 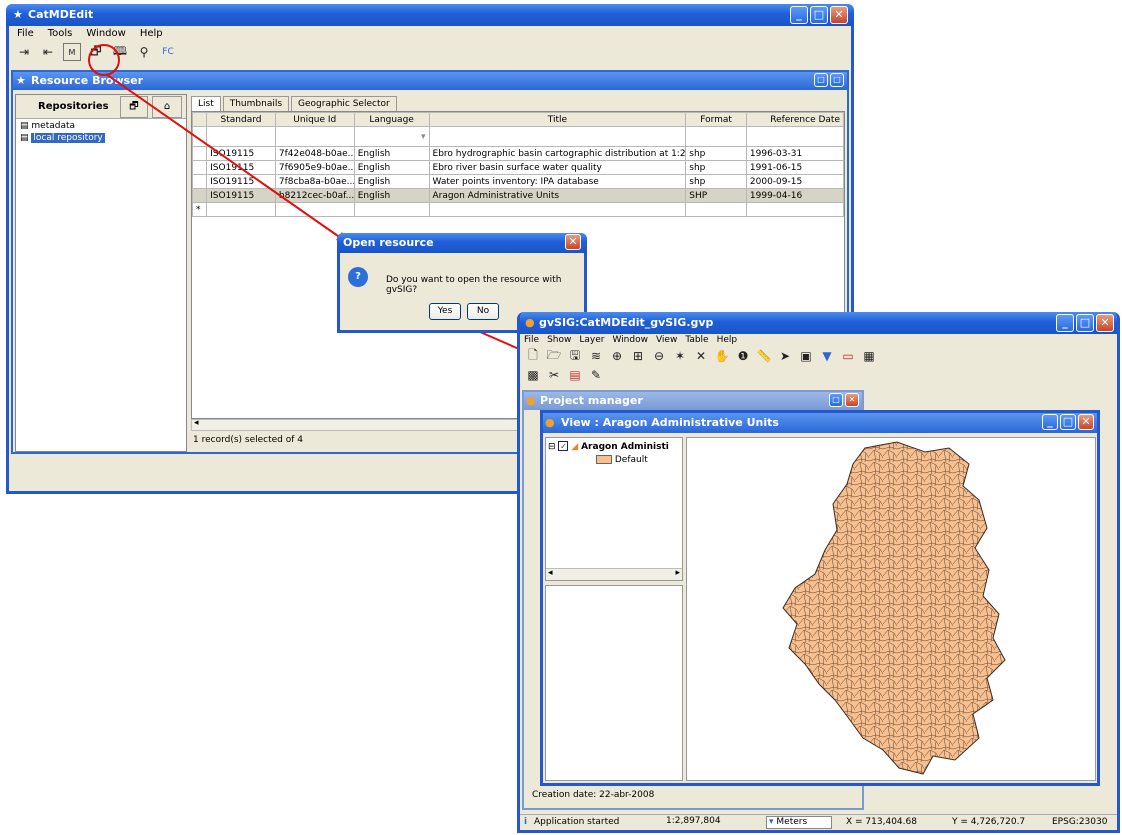 I want to click on creation-date: Creation date: 22-abr-2008, so click(x=593, y=795).